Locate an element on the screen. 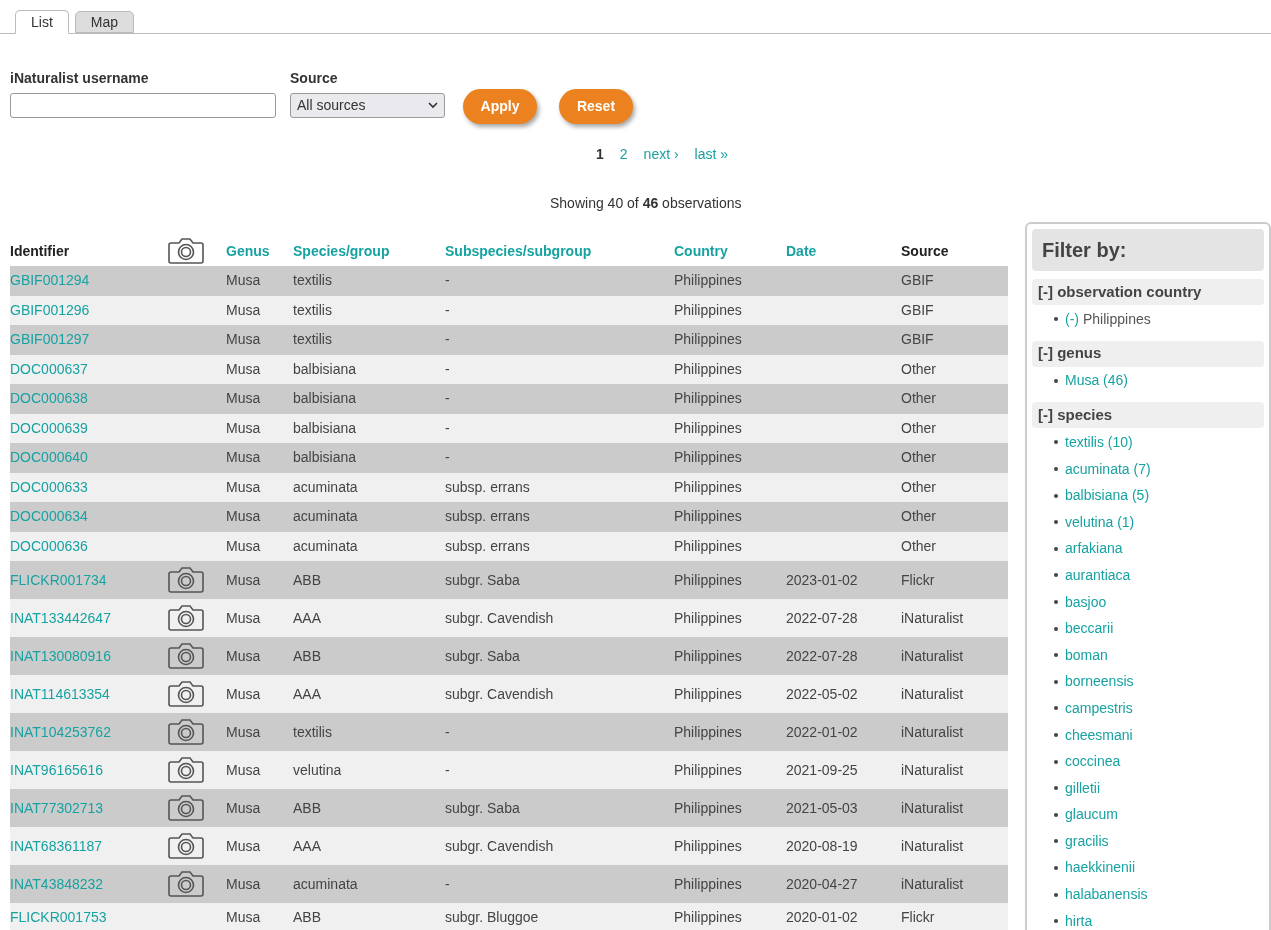 This screenshot has height=930, width=1271. identifier-link: GBIF001294 is located at coordinates (50, 281).